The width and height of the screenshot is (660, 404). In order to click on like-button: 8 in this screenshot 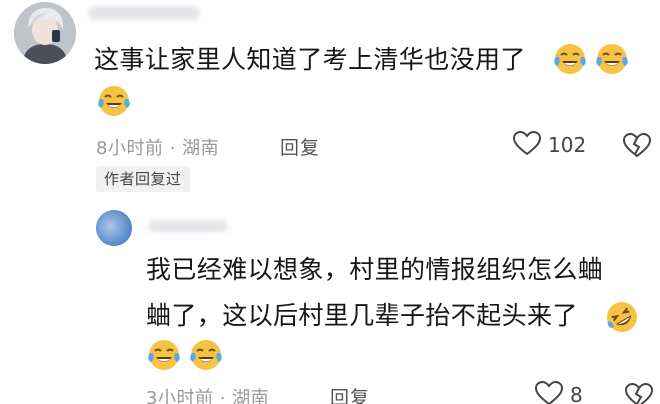, I will do `click(558, 392)`.